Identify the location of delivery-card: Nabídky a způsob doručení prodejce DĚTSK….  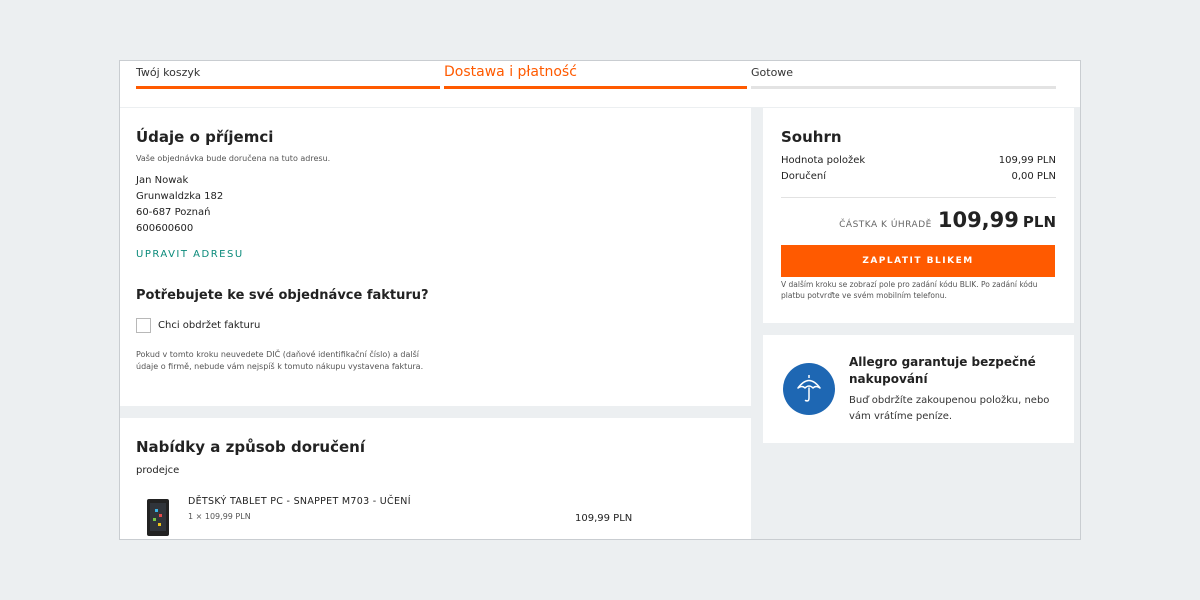
(435, 478).